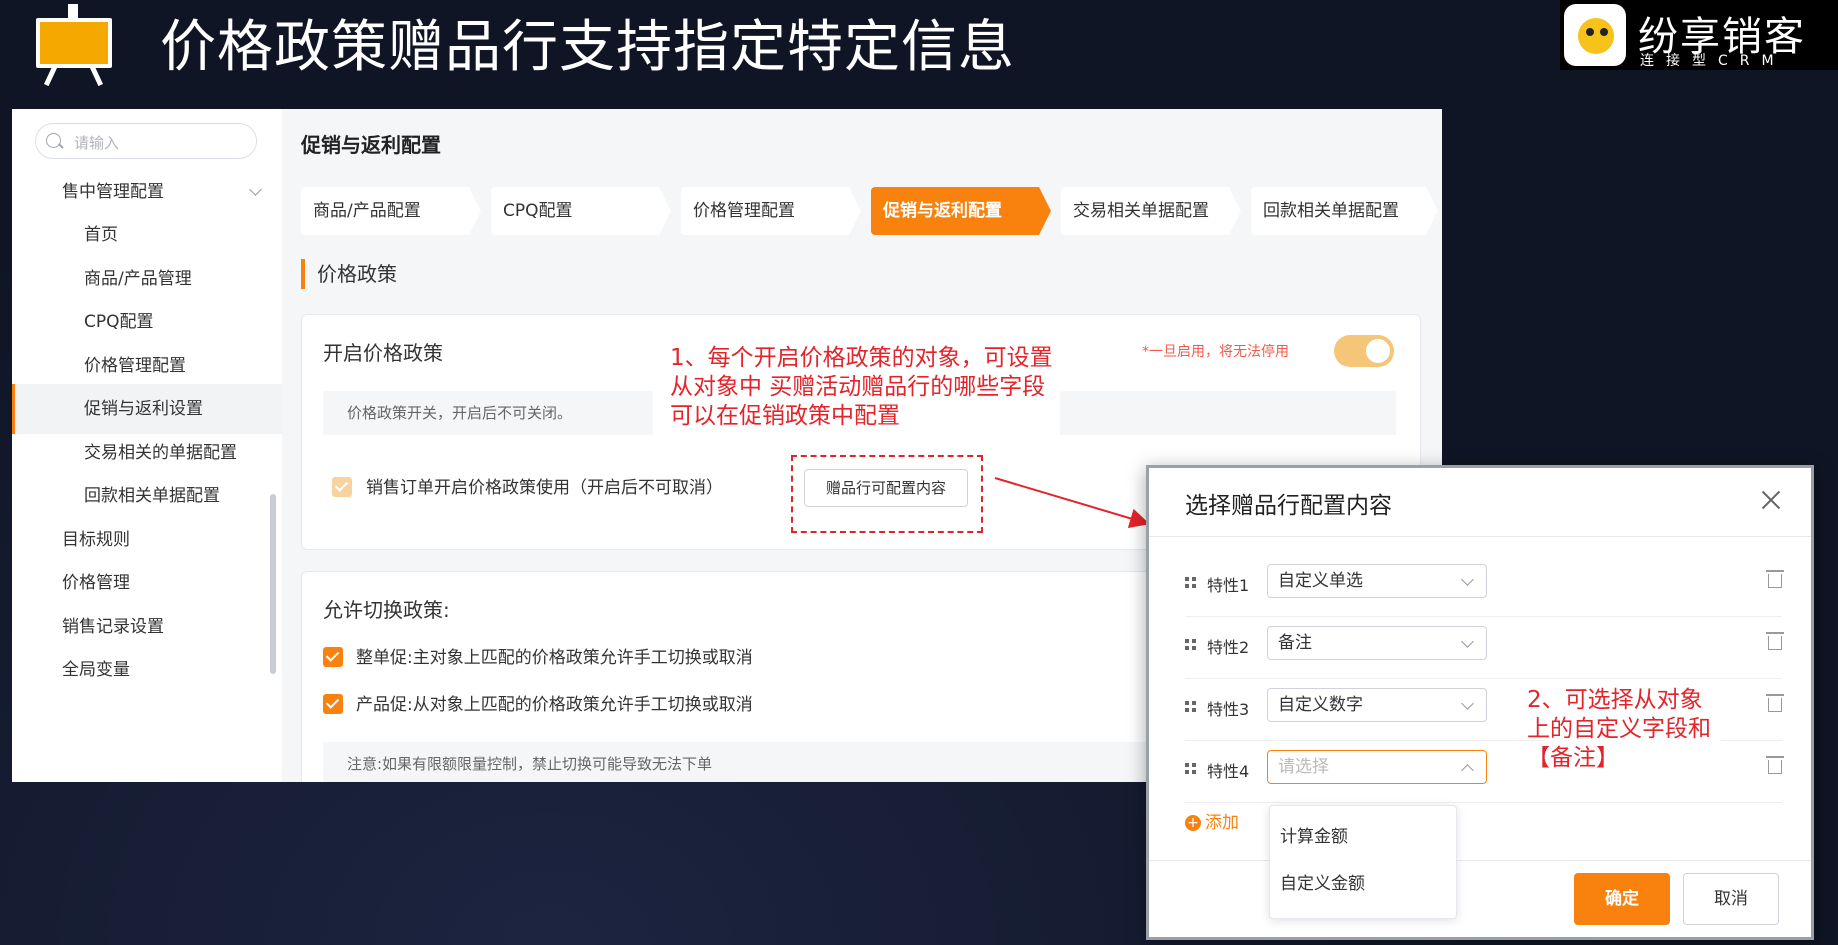  Describe the element at coordinates (1619, 729) in the screenshot. I see `annotation-2: 2、可选择从对象上的自定义字段和【备注】` at that location.